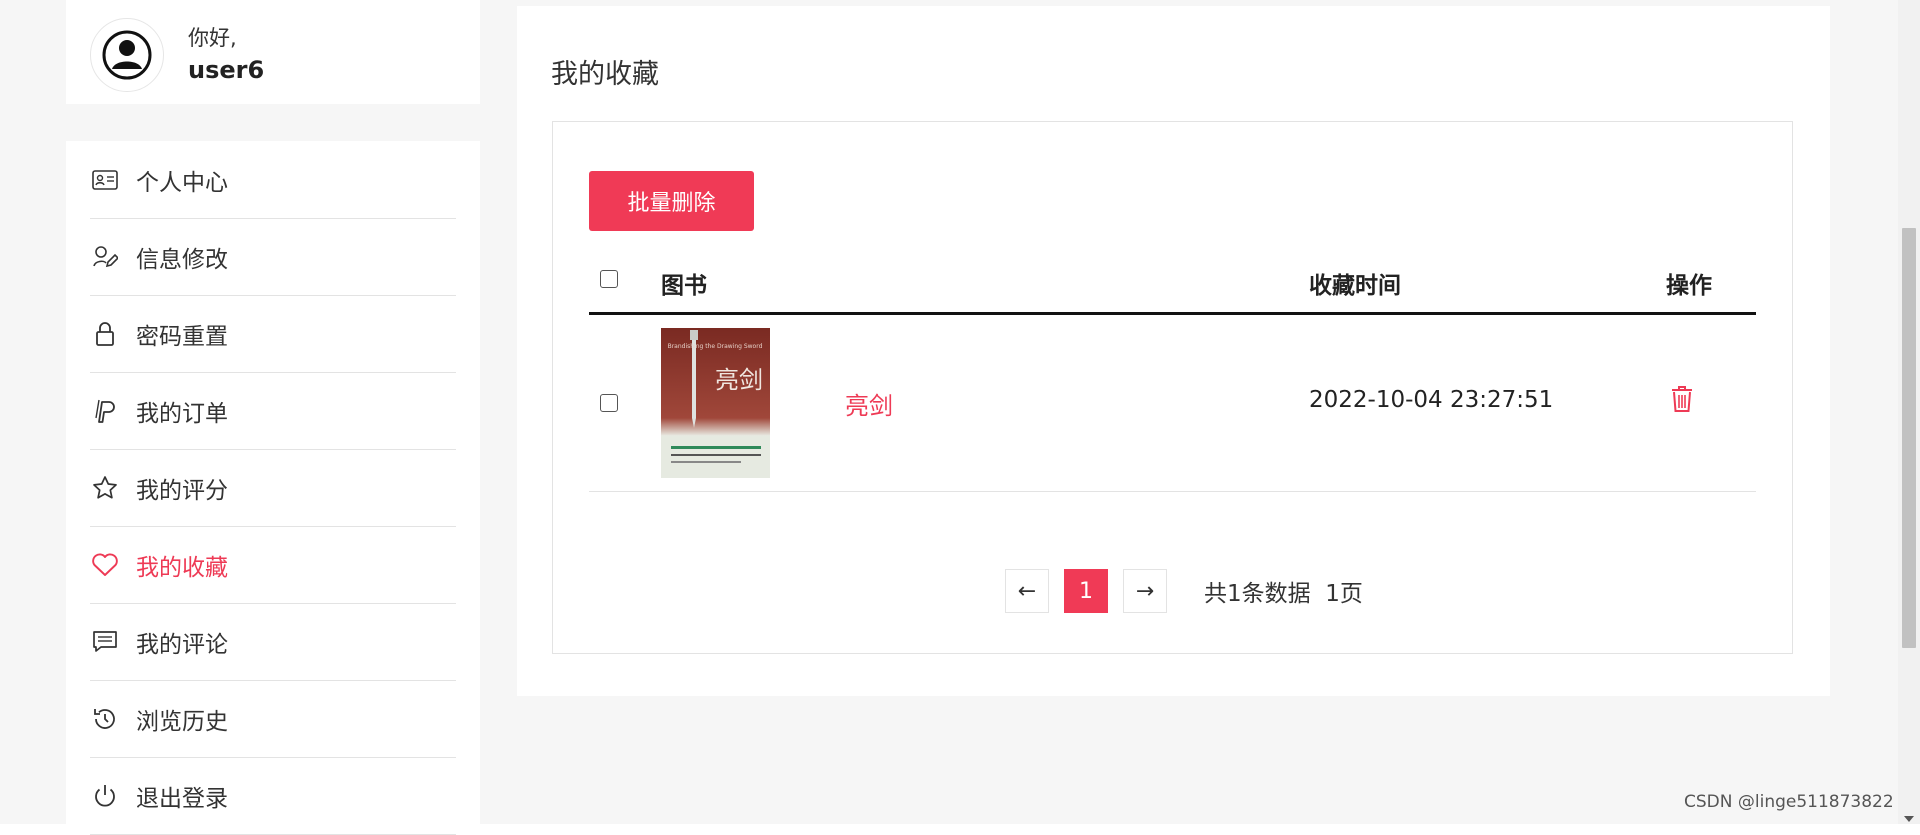 The image size is (1920, 835). Describe the element at coordinates (273, 52) in the screenshot. I see `user-card: 你好, user6` at that location.